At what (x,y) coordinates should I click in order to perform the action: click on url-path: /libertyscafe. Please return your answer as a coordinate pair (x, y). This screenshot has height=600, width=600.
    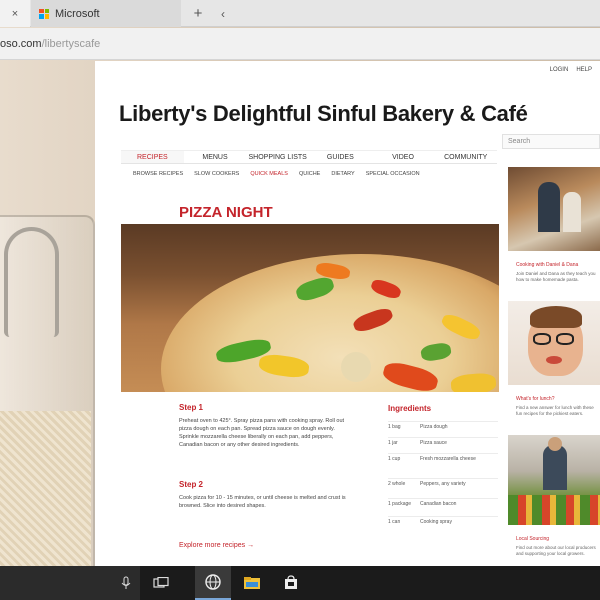
    Looking at the image, I should click on (71, 43).